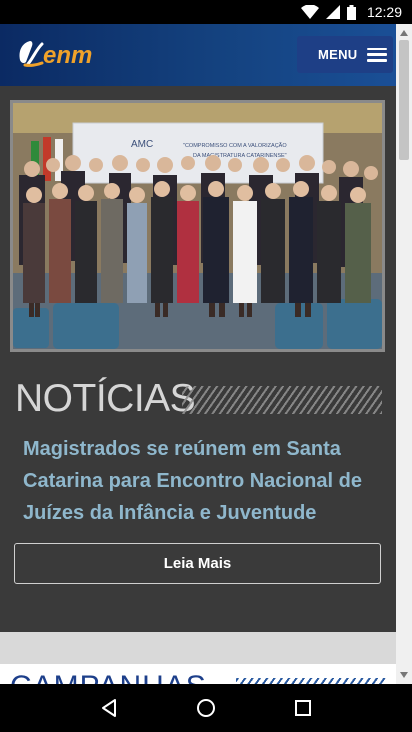 The width and height of the screenshot is (412, 732). I want to click on back-button, so click(109, 708).